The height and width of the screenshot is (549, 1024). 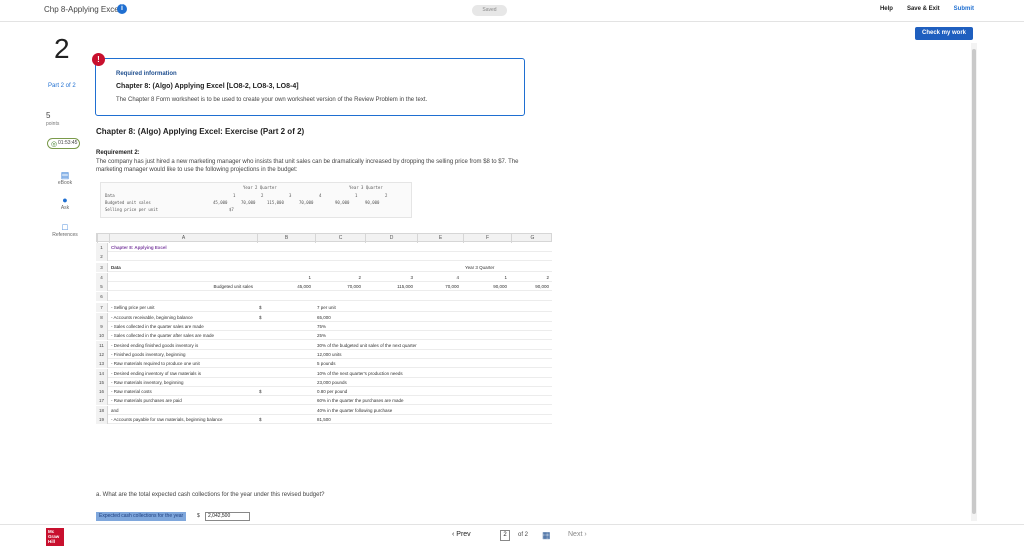 I want to click on next-button: Next ›, so click(x=577, y=534).